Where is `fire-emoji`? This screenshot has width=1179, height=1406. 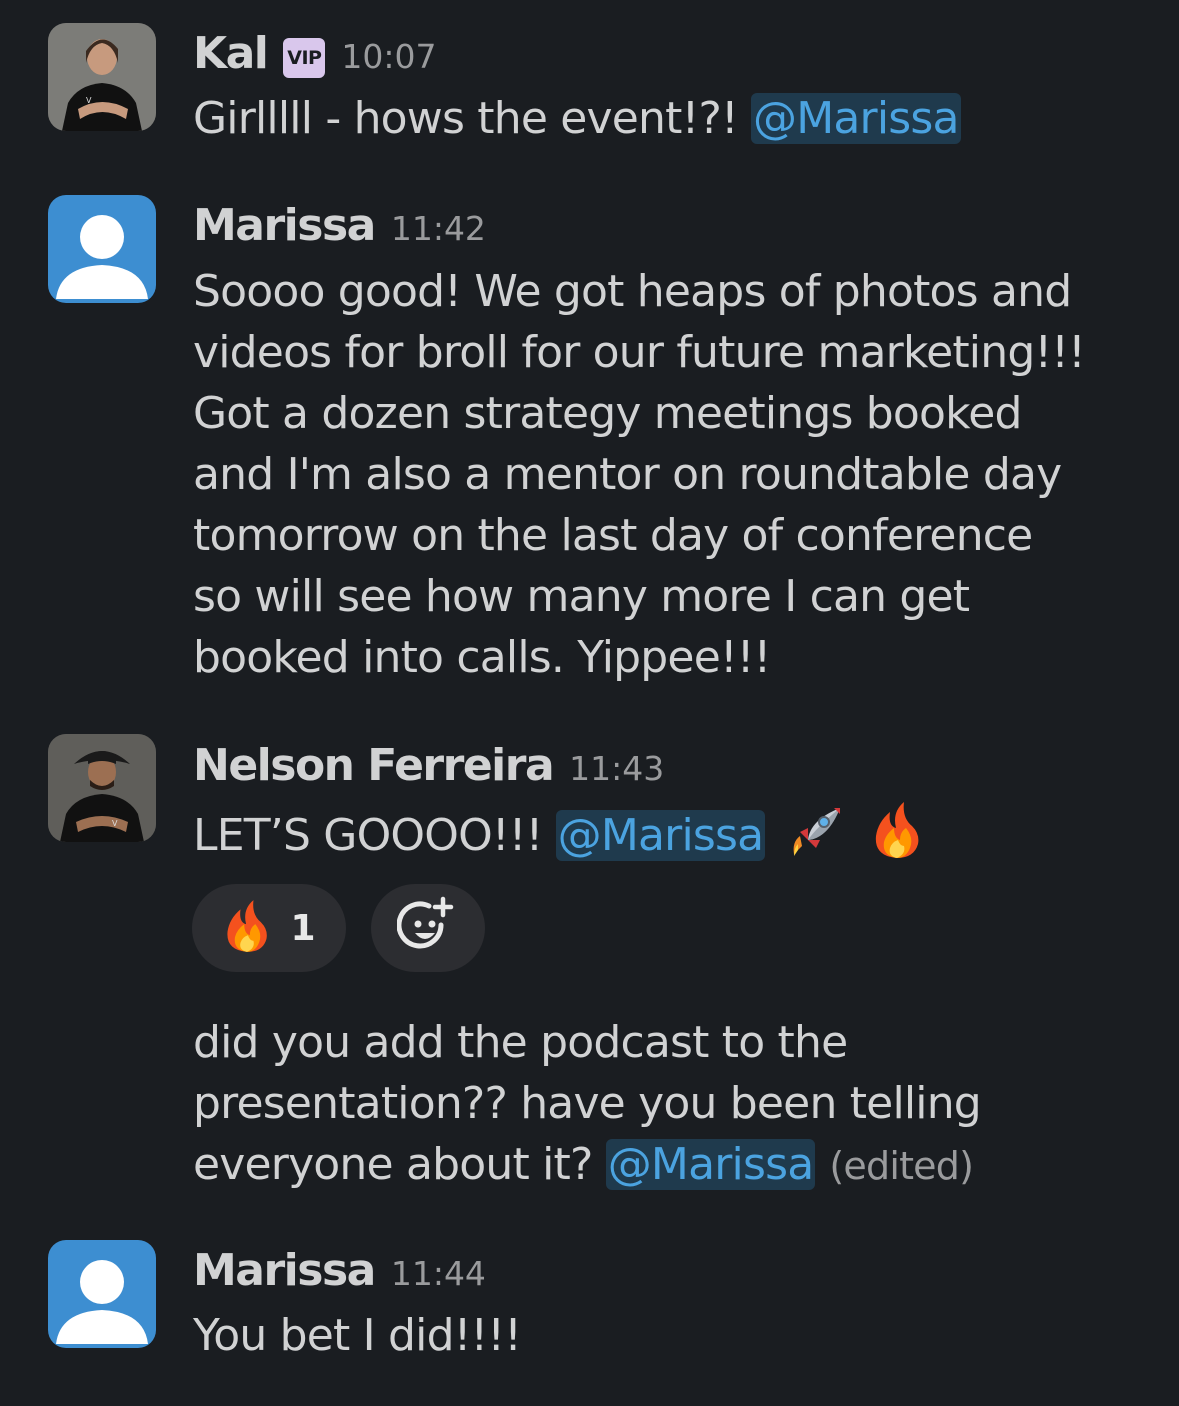 fire-emoji is located at coordinates (897, 838).